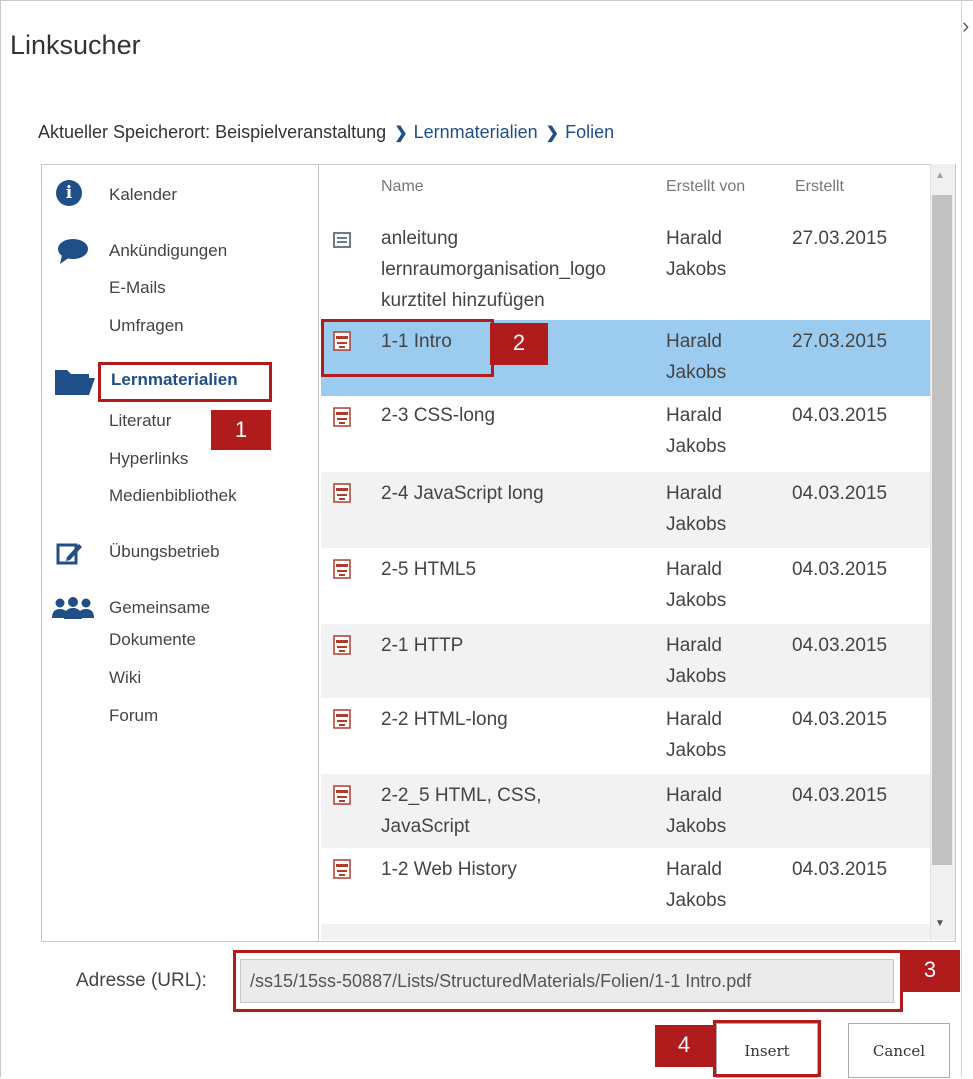  Describe the element at coordinates (625, 434) in the screenshot. I see `table-row: 2-3 CSS-long Harald Jakobs 04.03.2015` at that location.